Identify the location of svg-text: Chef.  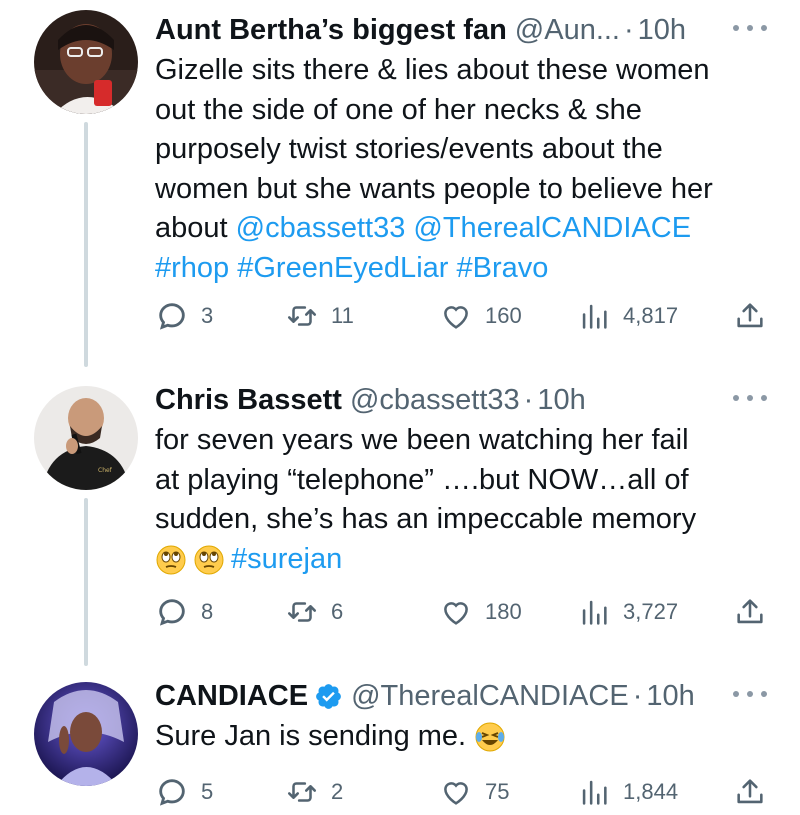
(105, 470).